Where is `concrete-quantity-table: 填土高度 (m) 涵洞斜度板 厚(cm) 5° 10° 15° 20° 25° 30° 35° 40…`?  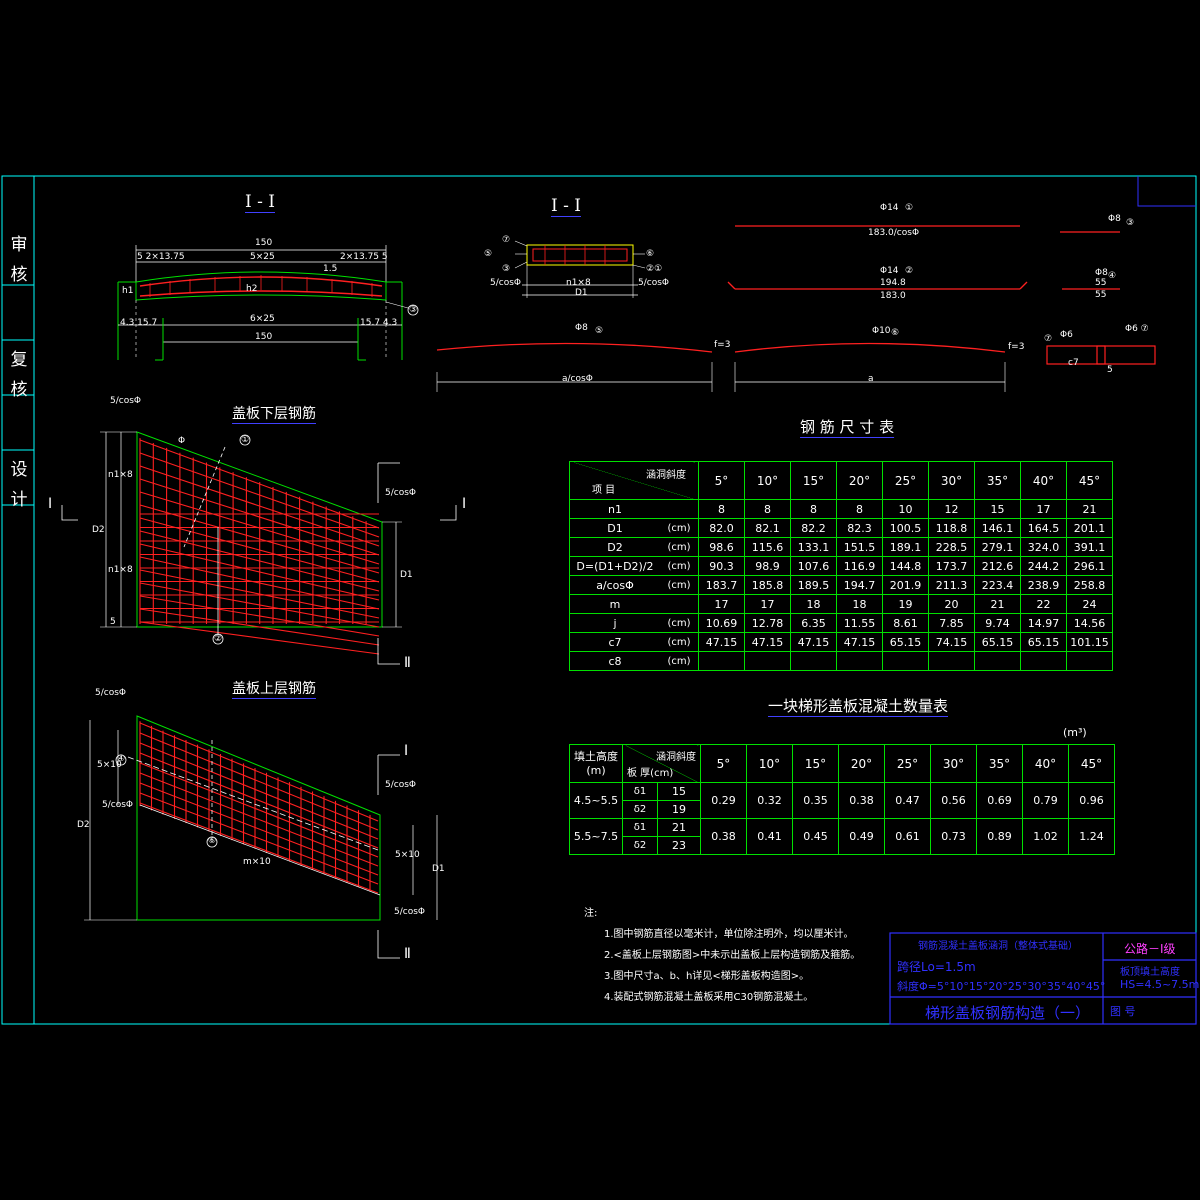 concrete-quantity-table: 填土高度 (m) 涵洞斜度板 厚(cm) 5° 10° 15° 20° 25° 30° 35° 40… is located at coordinates (842, 799).